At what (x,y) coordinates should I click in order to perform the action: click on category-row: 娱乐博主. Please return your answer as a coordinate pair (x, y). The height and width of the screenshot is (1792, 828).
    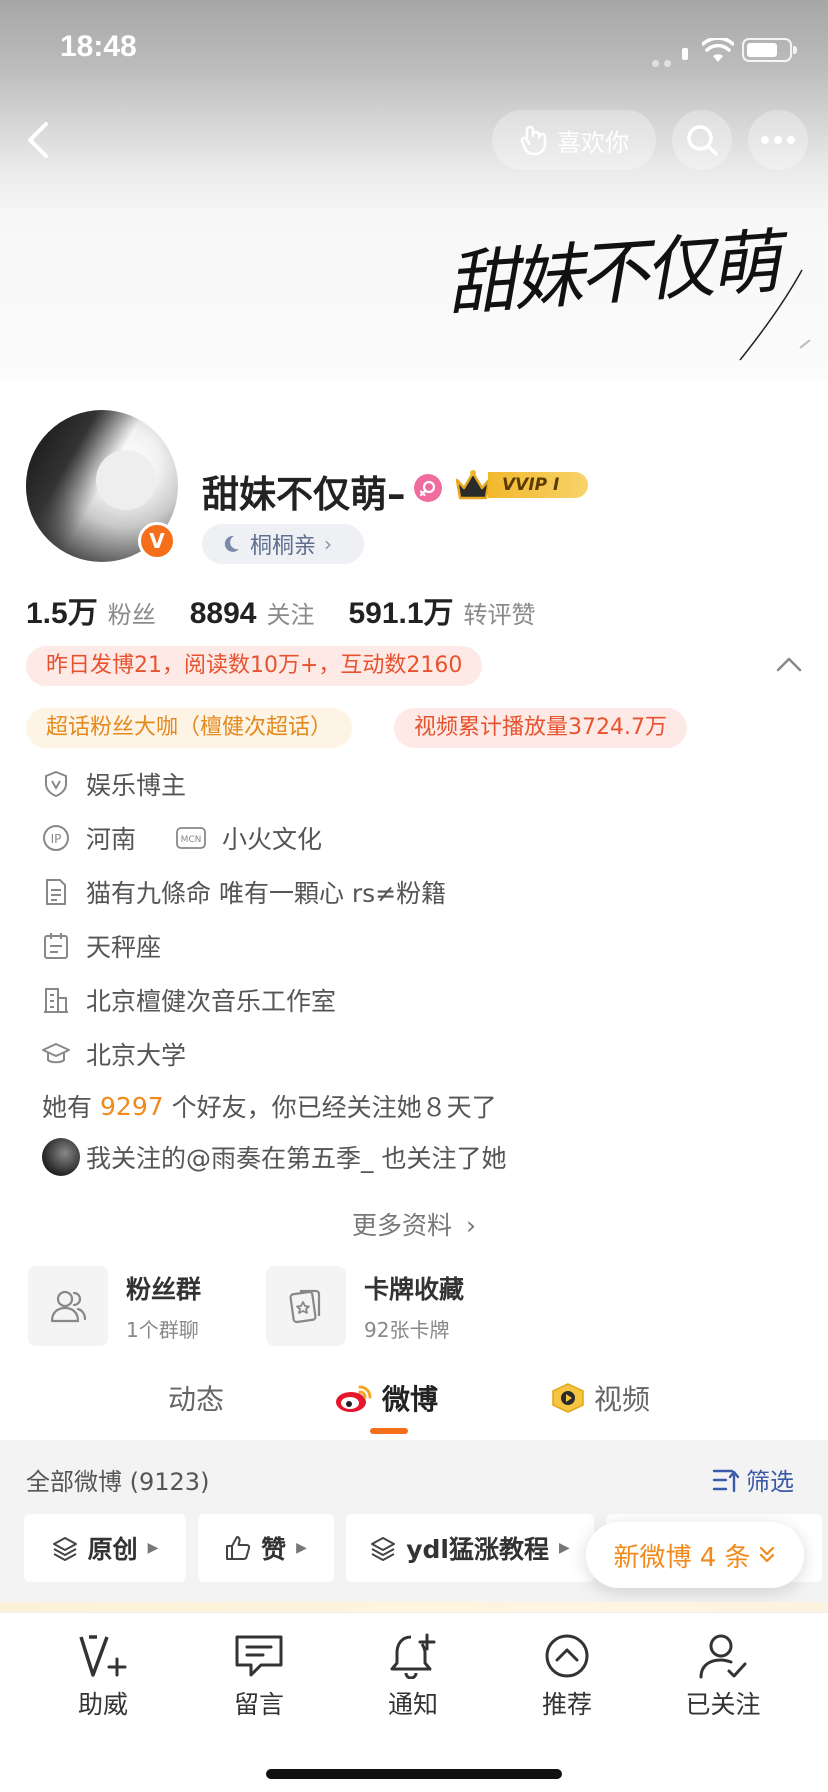
    Looking at the image, I should click on (114, 784).